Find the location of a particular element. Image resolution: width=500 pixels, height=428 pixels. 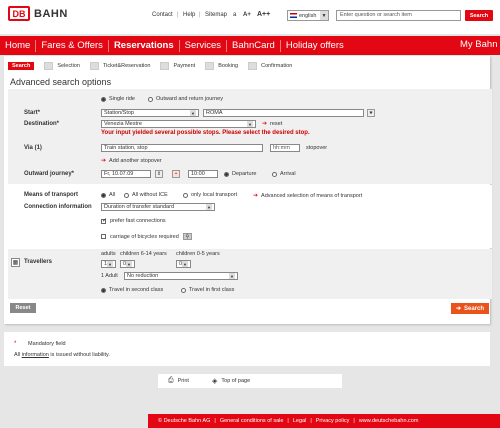

terms-link: General conditions of sale is located at coordinates (252, 421).